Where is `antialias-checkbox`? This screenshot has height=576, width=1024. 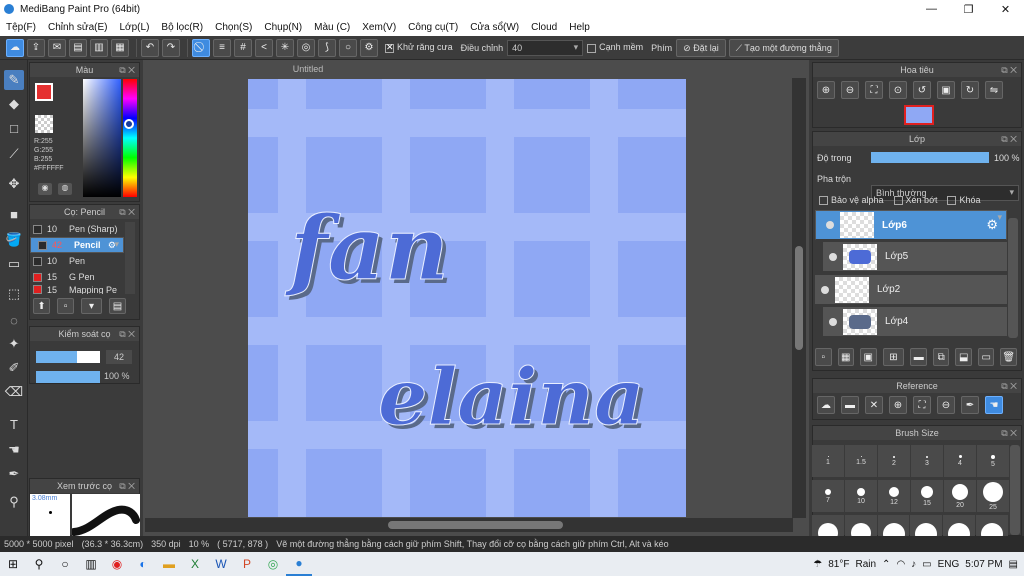
antialias-checkbox is located at coordinates (389, 47).